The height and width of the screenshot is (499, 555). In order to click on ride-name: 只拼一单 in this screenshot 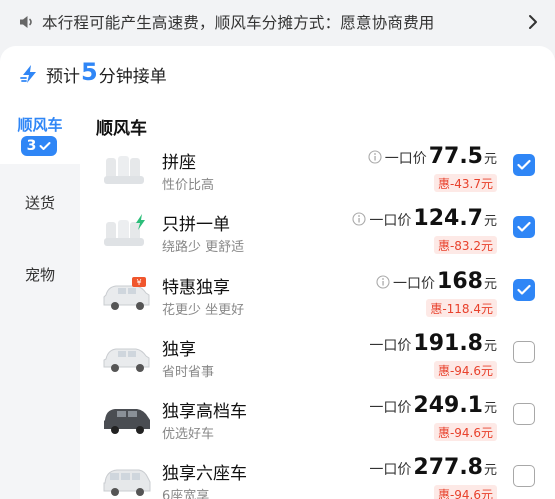, I will do `click(196, 225)`.